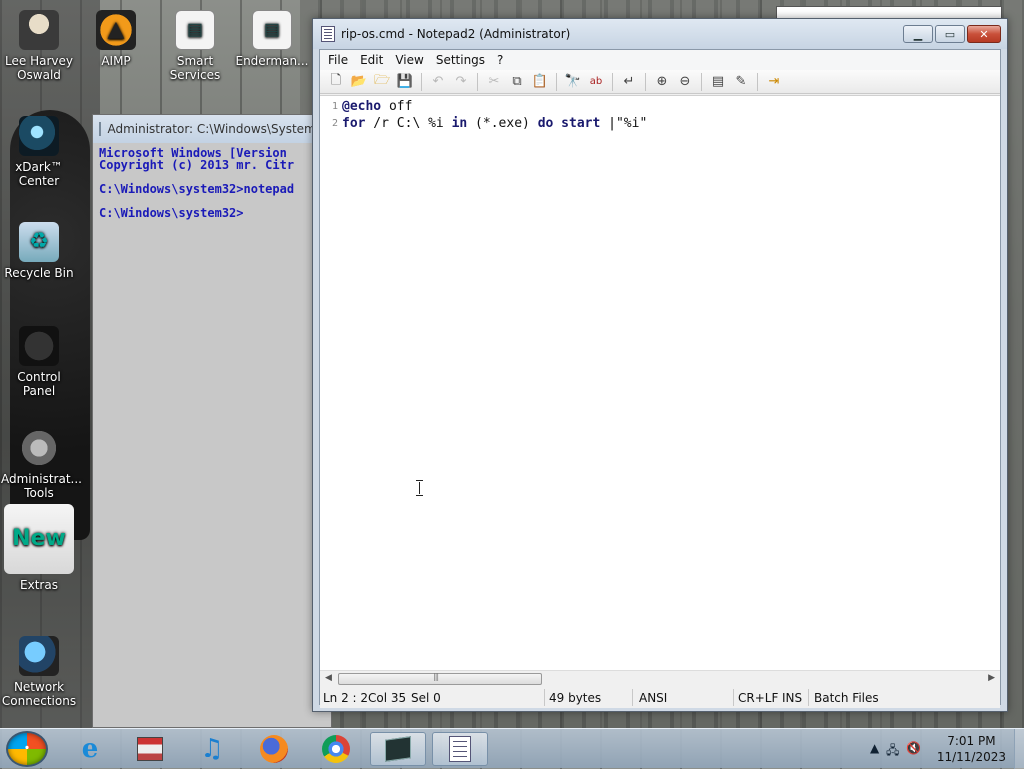  Describe the element at coordinates (846, 698) in the screenshot. I see `status-scheme: Batch Files` at that location.